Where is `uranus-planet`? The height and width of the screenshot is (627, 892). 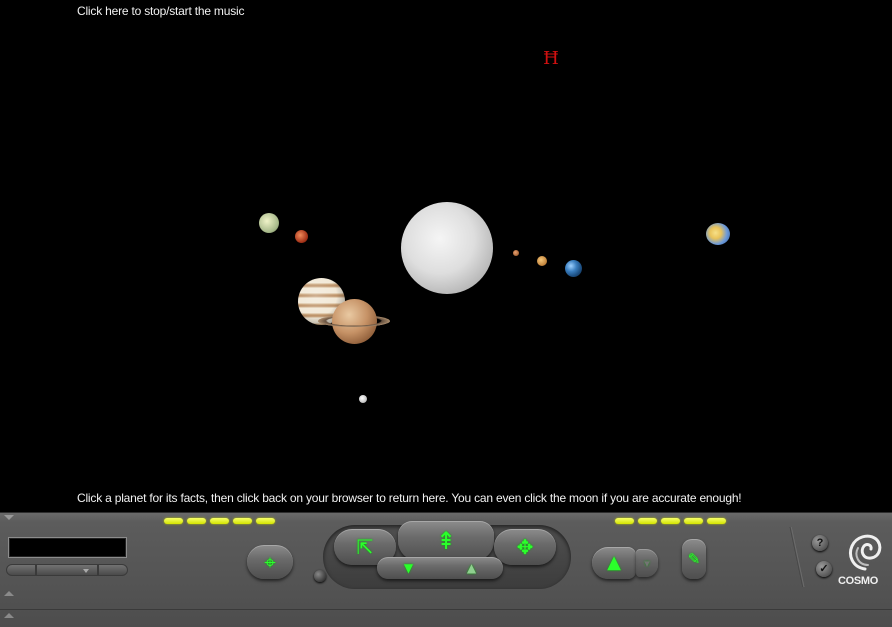 uranus-planet is located at coordinates (269, 223).